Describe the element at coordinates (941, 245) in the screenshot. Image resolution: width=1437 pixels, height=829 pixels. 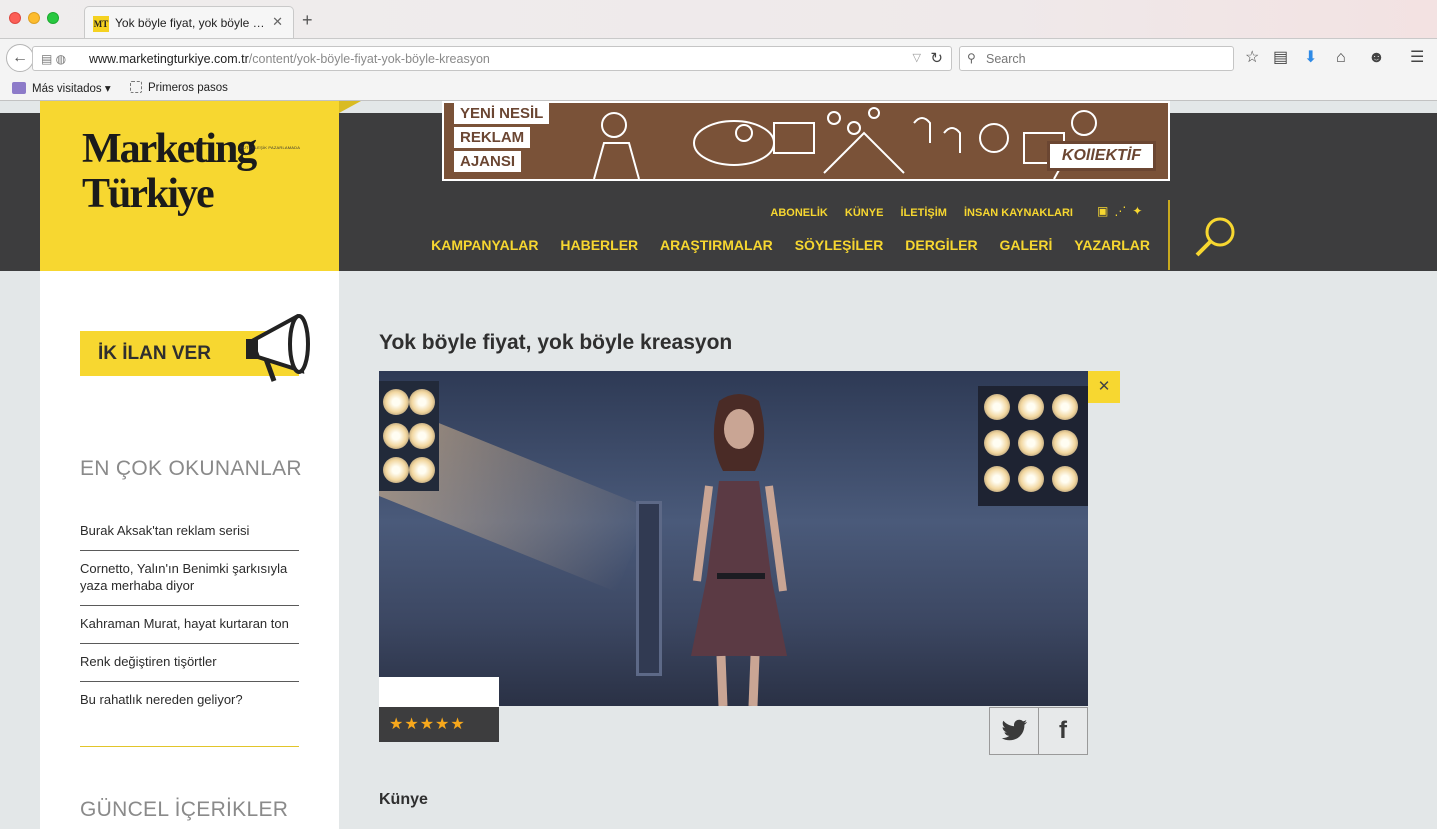
I see `nav-dergiler: DERGİLER` at that location.